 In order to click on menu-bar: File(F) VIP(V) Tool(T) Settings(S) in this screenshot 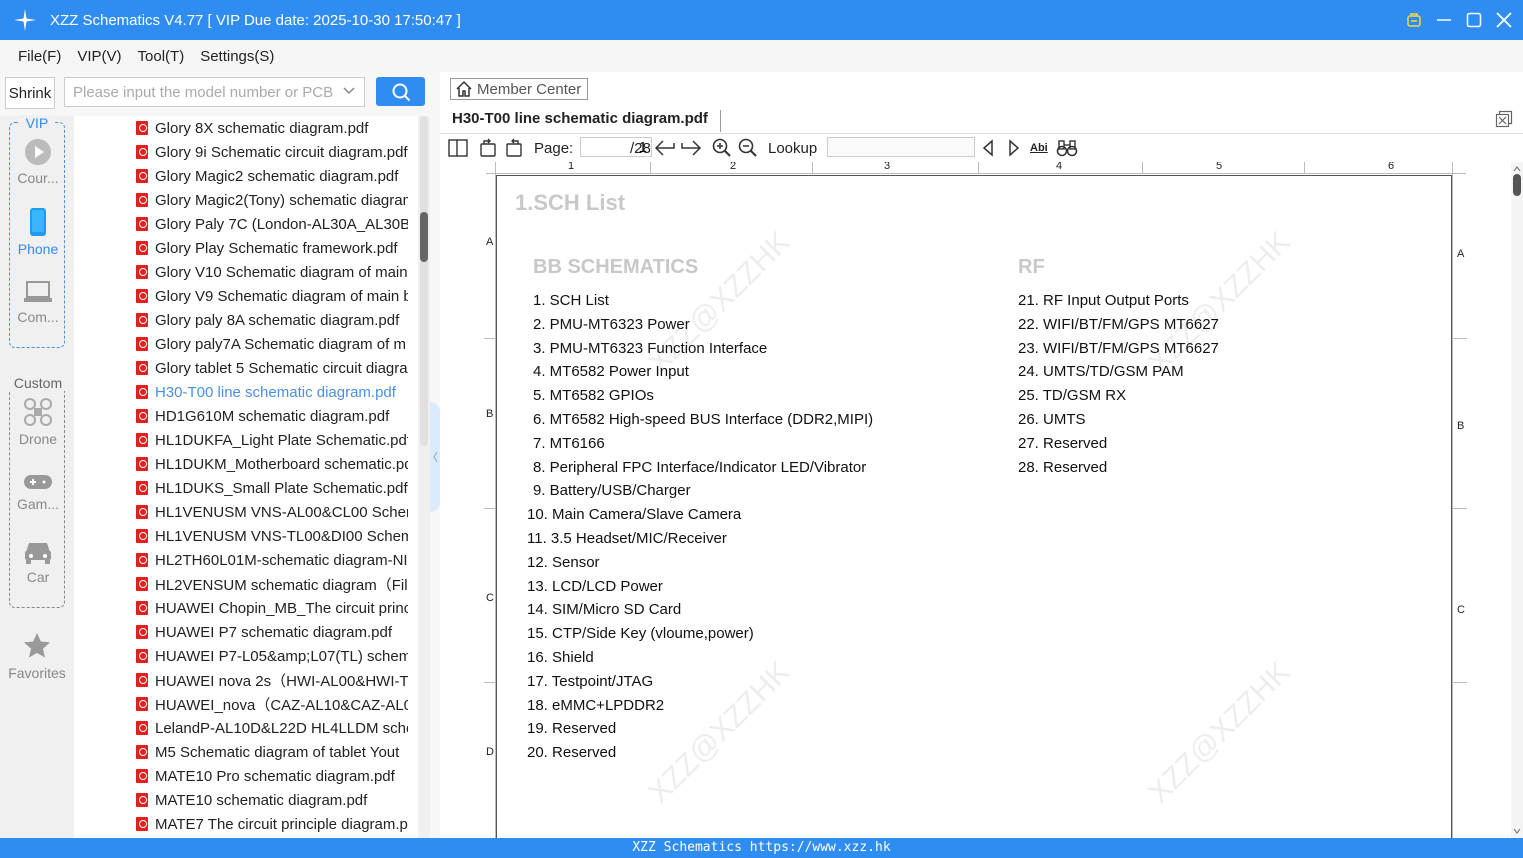, I will do `click(761, 56)`.